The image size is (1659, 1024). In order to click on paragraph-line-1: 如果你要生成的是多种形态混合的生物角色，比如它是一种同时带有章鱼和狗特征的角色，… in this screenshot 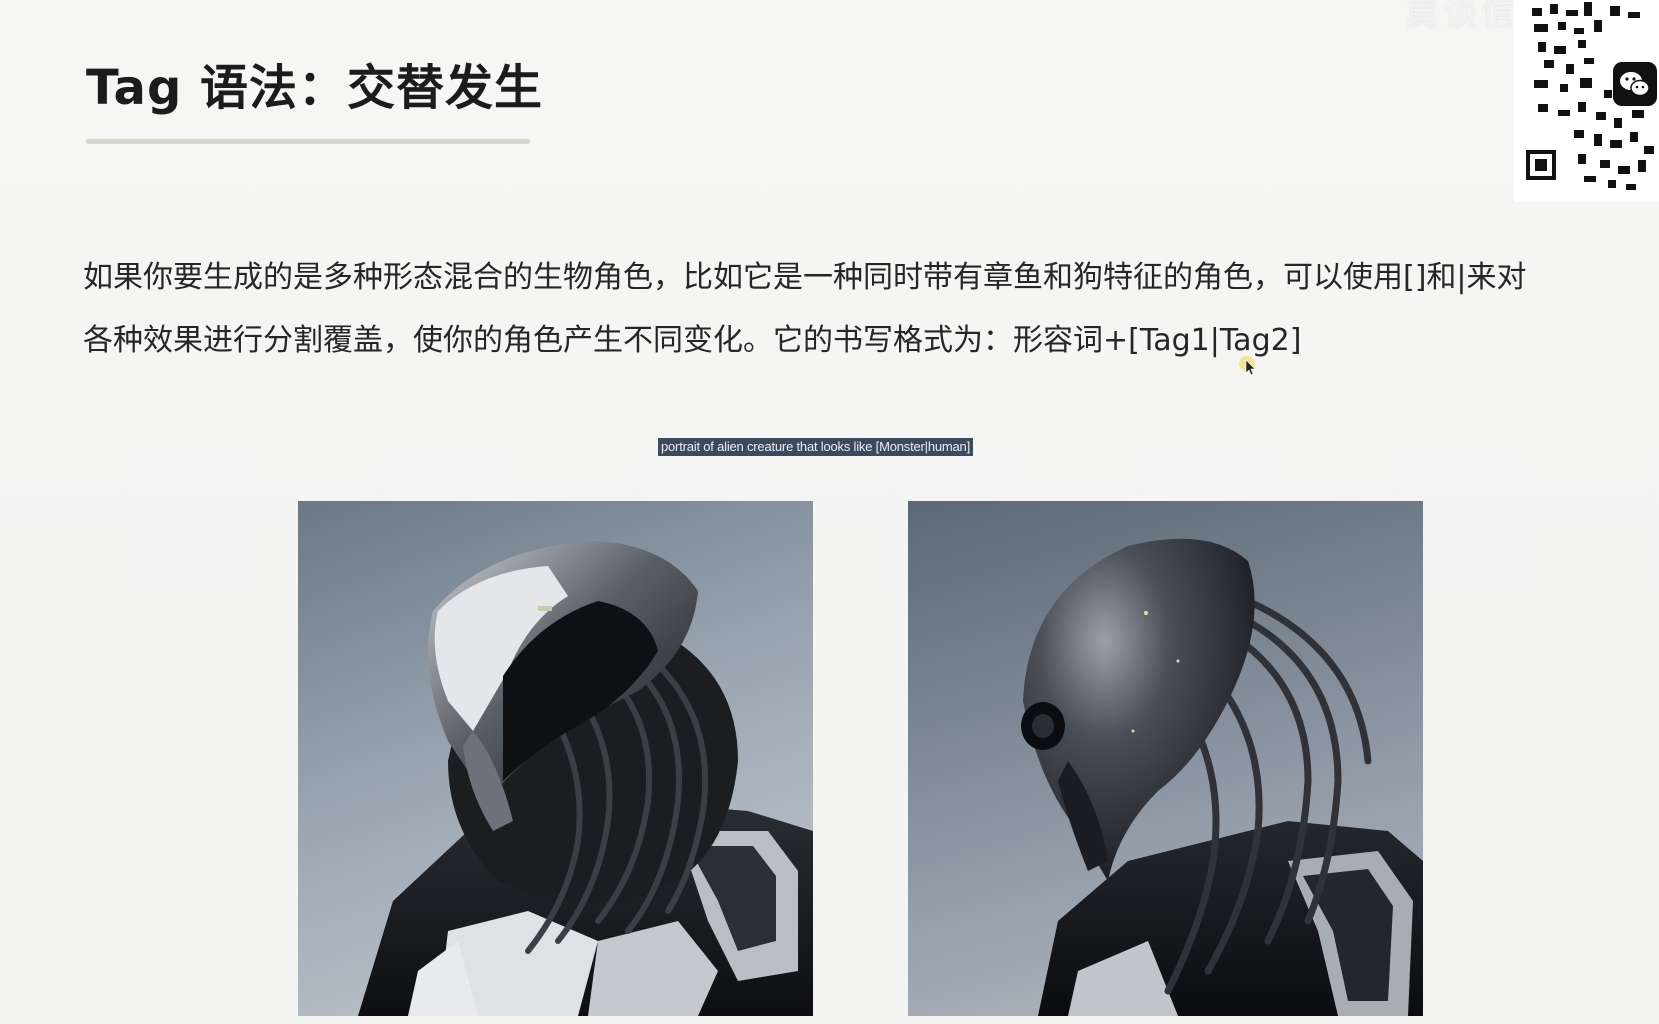, I will do `click(805, 277)`.